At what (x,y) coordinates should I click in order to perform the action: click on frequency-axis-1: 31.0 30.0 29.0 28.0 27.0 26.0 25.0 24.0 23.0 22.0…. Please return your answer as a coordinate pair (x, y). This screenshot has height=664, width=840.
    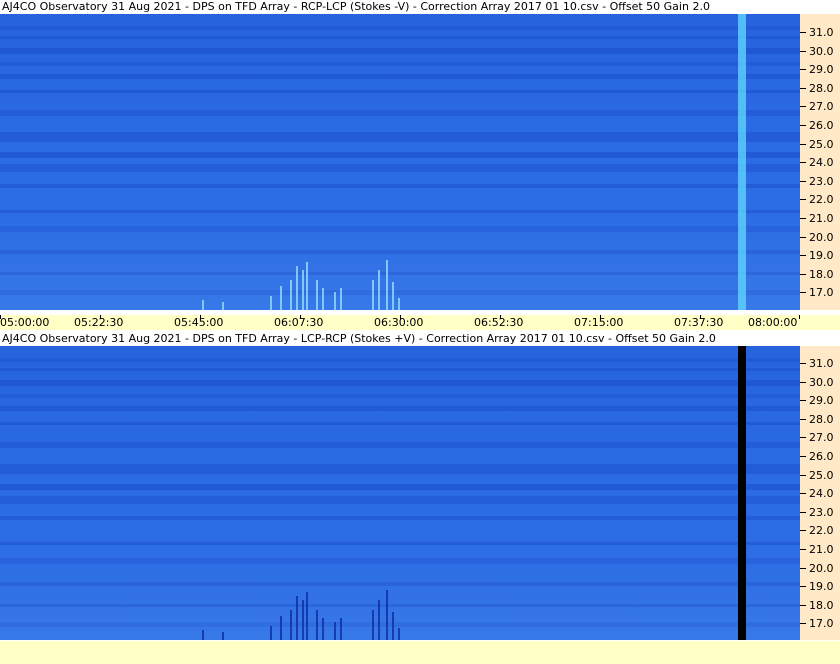
    Looking at the image, I should click on (820, 162).